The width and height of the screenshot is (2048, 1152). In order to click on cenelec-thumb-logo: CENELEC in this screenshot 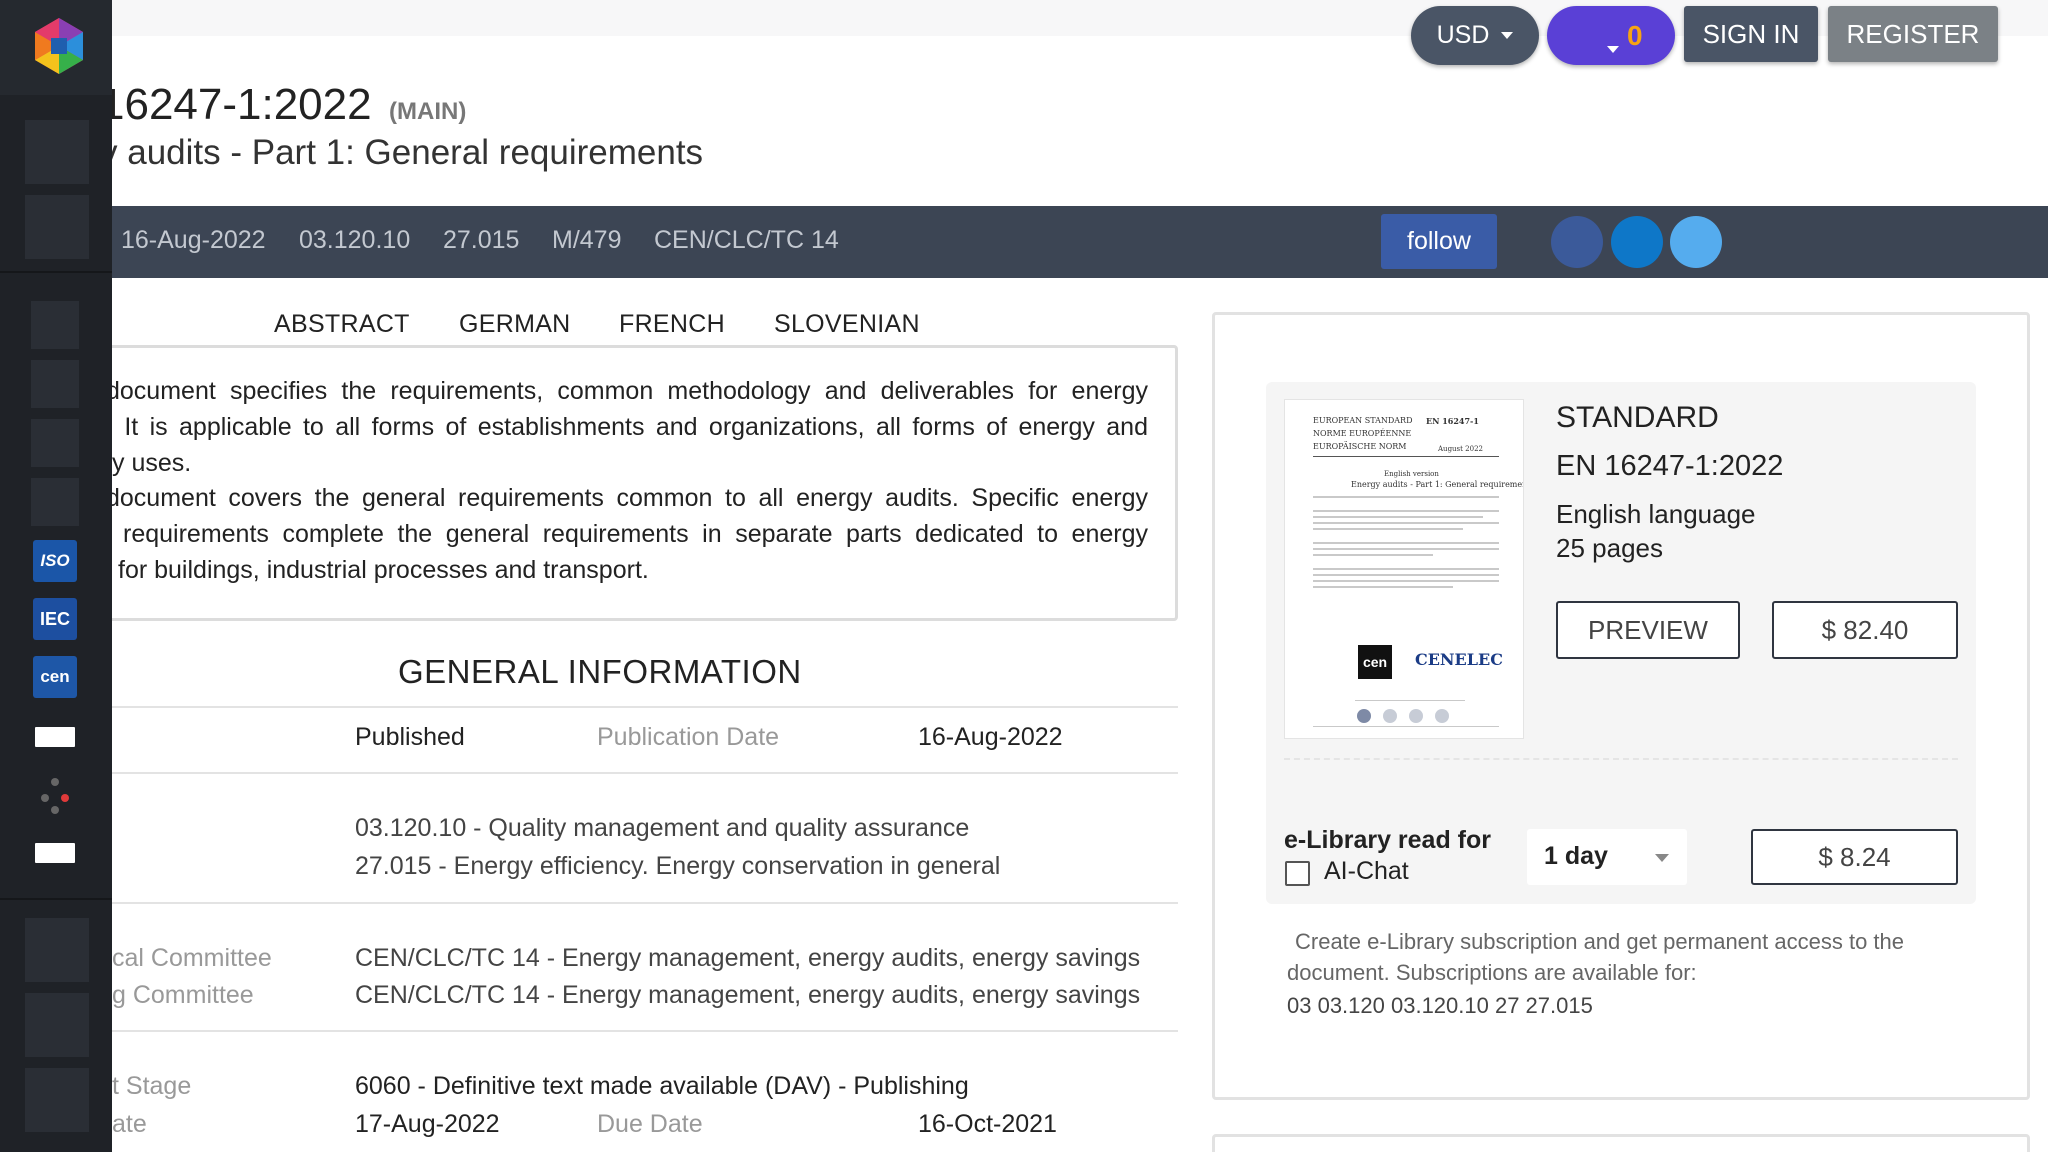, I will do `click(1459, 659)`.